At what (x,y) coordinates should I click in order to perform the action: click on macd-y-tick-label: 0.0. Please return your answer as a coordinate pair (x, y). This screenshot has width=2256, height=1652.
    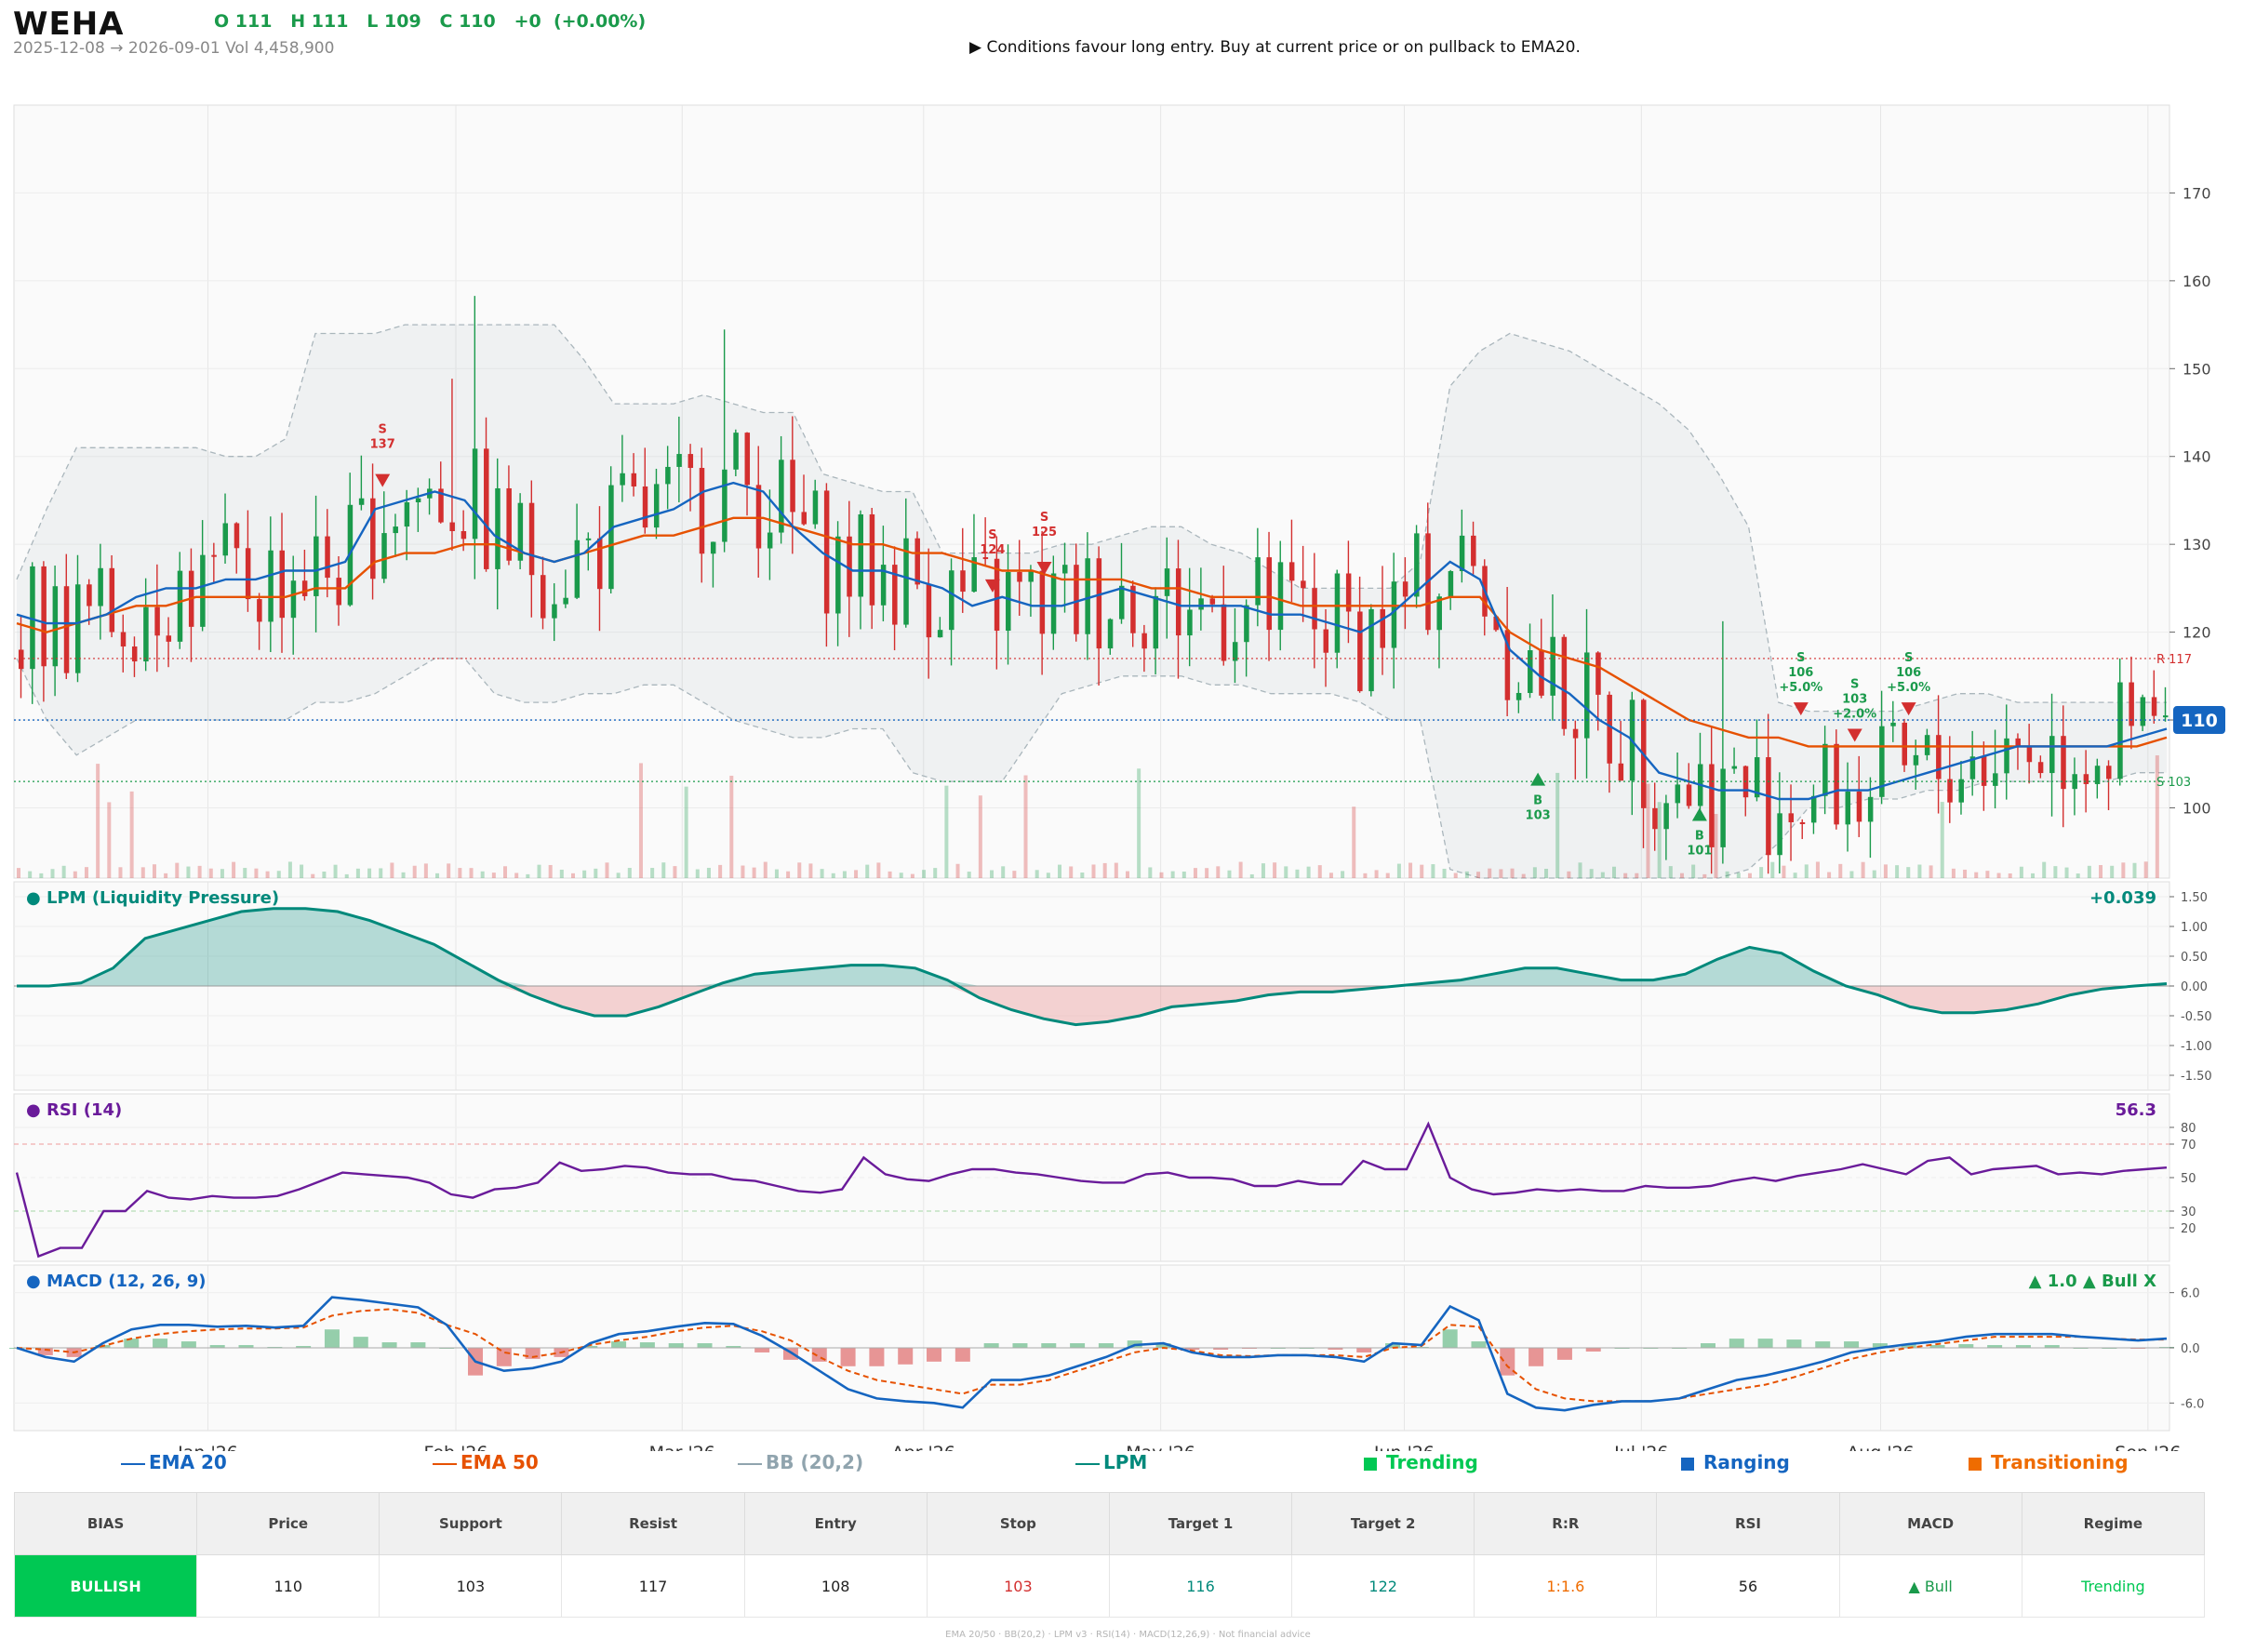
    Looking at the image, I should click on (2190, 1349).